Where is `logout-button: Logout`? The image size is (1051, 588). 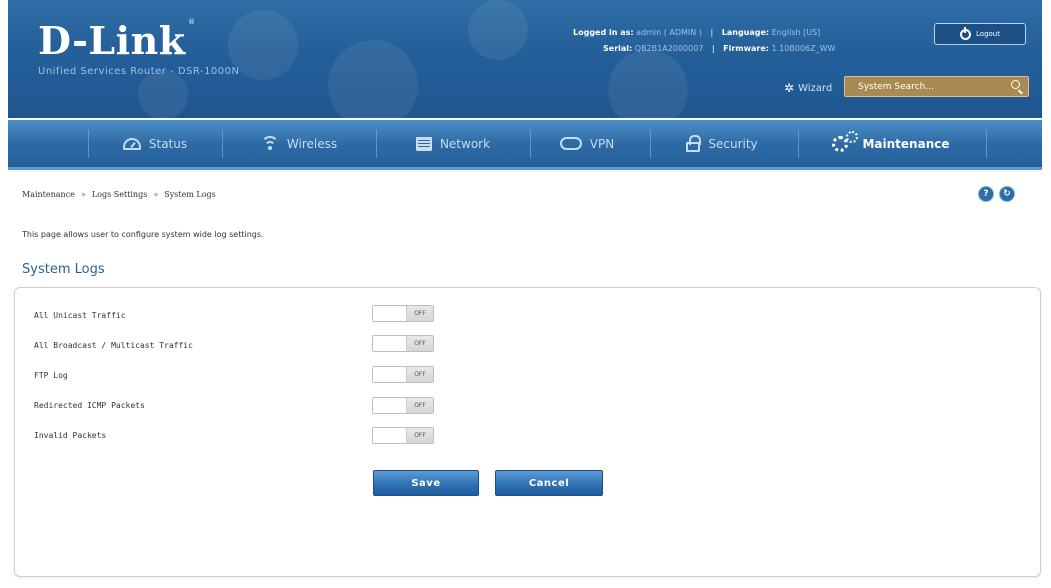 logout-button: Logout is located at coordinates (980, 34).